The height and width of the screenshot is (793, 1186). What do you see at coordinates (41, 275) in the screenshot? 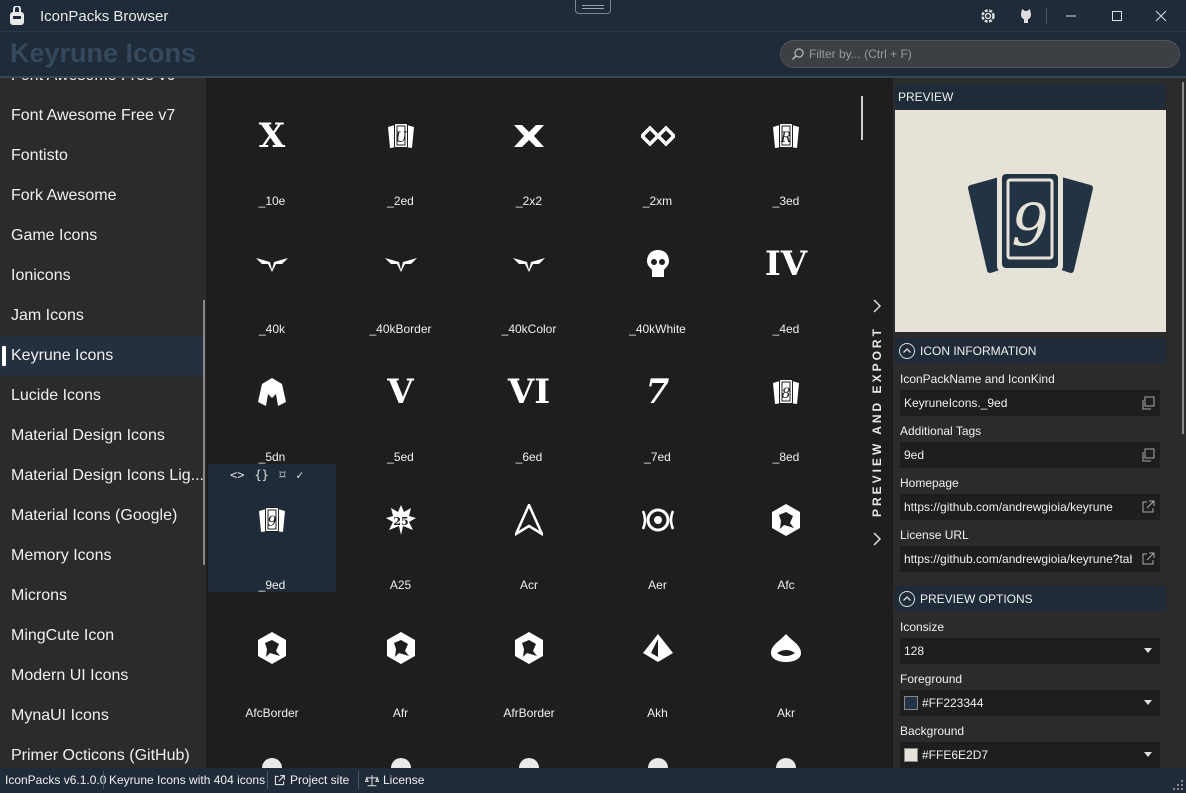
I see `sidebar-item-label: Ionicons` at bounding box center [41, 275].